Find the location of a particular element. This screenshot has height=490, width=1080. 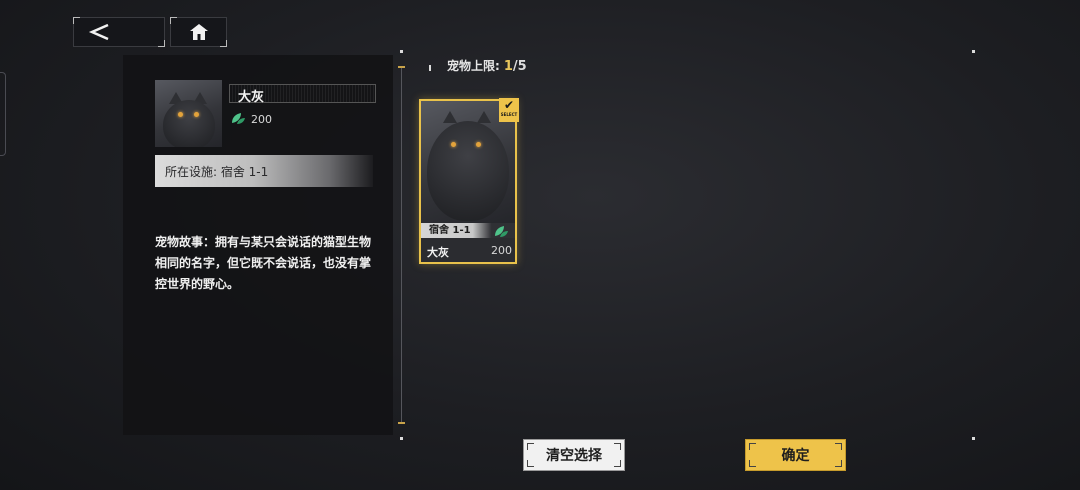

side-edge-tab is located at coordinates (3, 114).